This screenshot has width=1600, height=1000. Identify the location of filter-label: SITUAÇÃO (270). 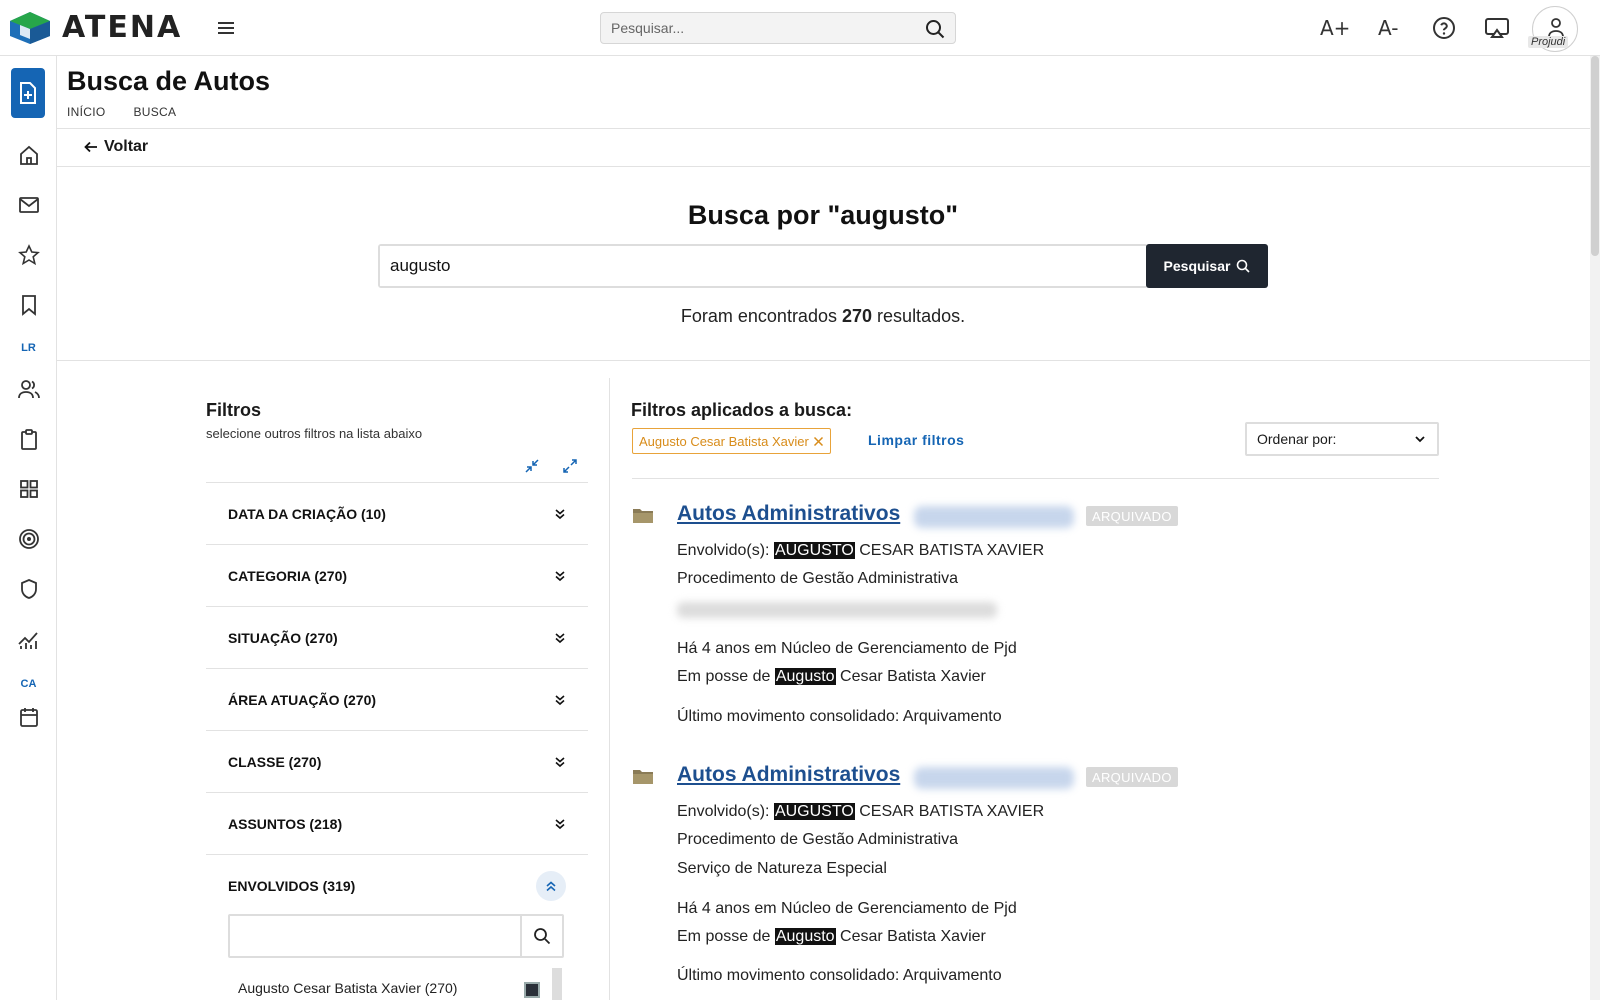
(283, 637).